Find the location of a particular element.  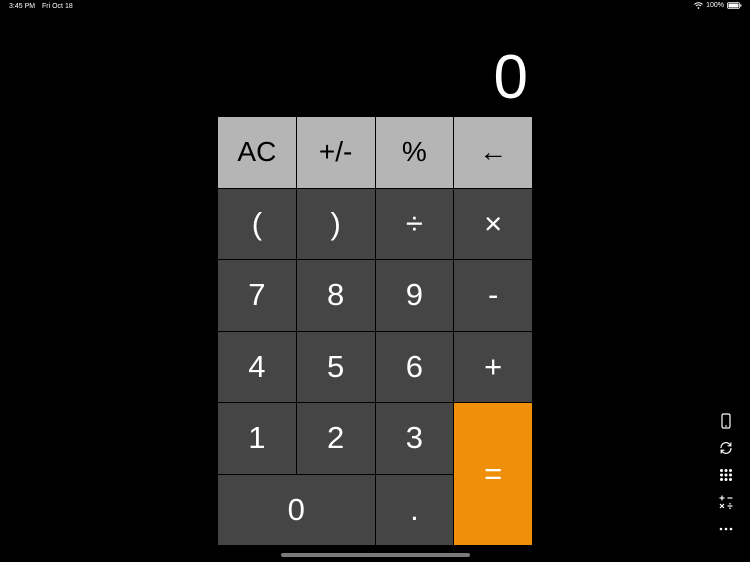

side-toolbar is located at coordinates (726, 475).